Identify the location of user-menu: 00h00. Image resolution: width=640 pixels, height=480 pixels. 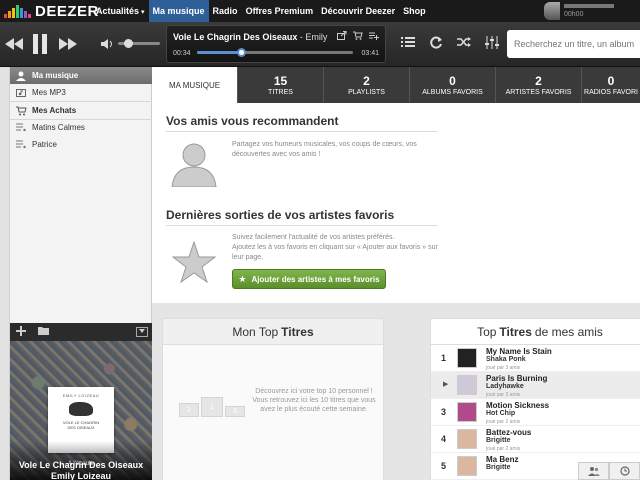
(592, 11).